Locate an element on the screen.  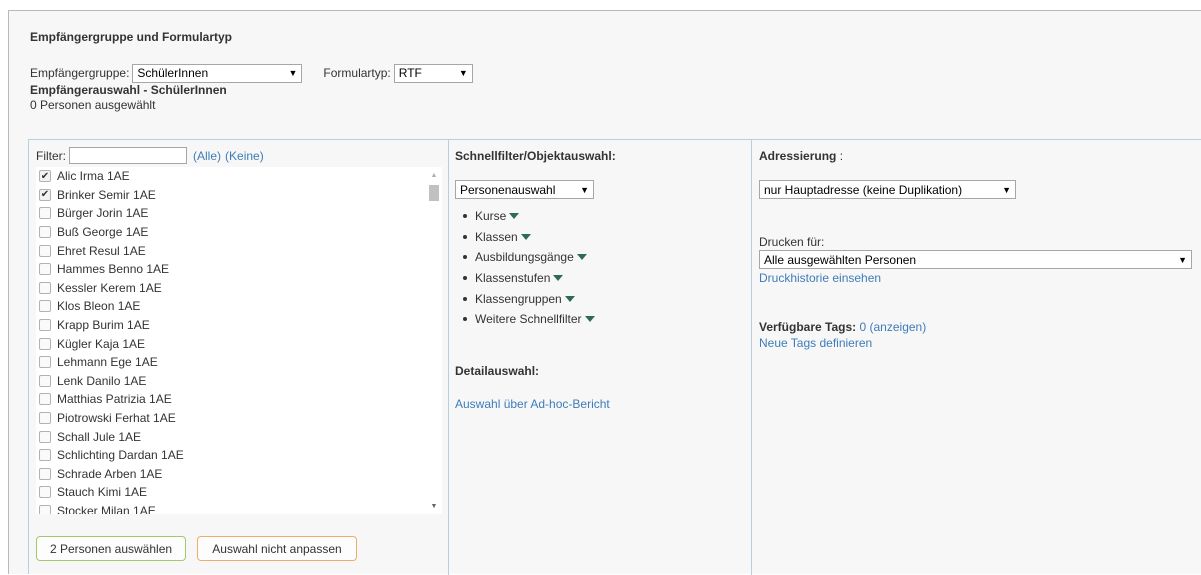
list-item: Krapp Burim 1AE is located at coordinates (231, 325).